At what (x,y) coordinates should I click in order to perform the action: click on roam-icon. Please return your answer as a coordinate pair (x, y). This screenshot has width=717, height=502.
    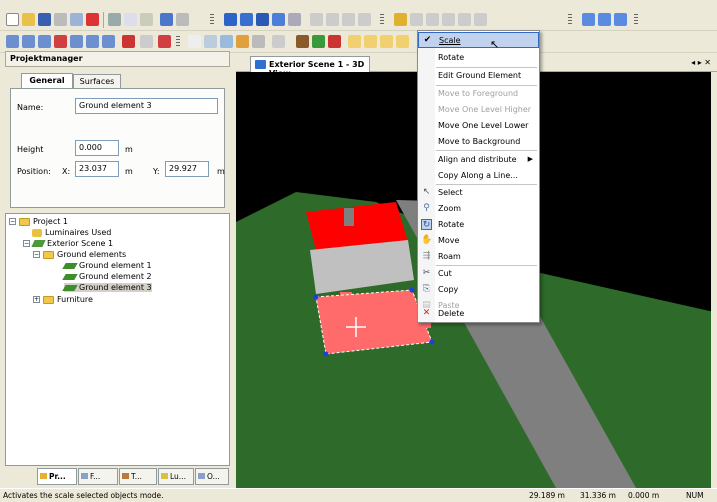
    Looking at the image, I should click on (258, 41).